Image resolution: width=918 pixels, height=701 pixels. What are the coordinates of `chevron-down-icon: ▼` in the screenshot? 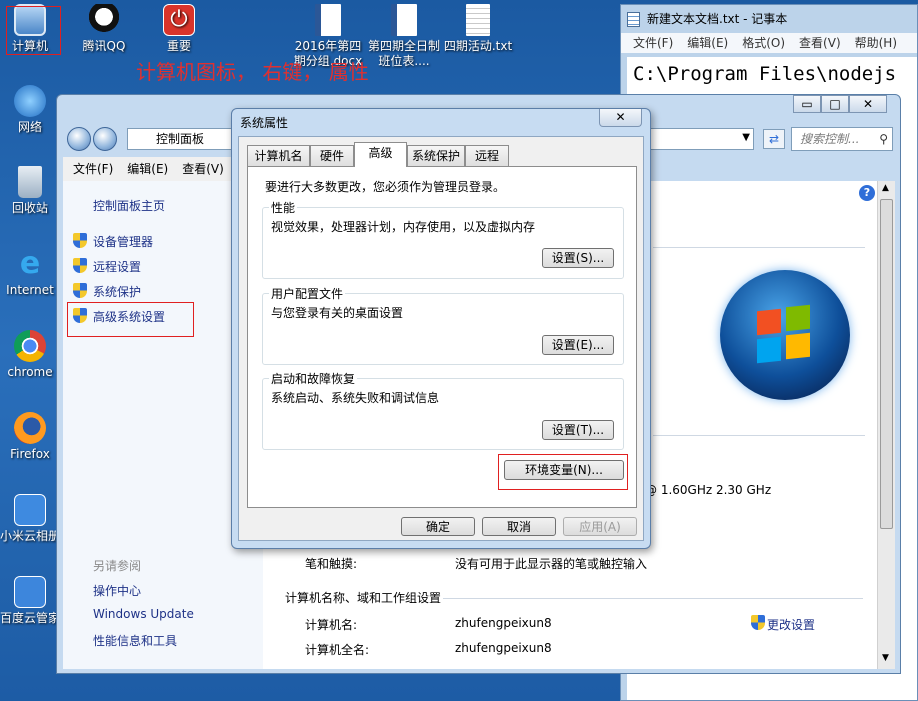 It's located at (746, 137).